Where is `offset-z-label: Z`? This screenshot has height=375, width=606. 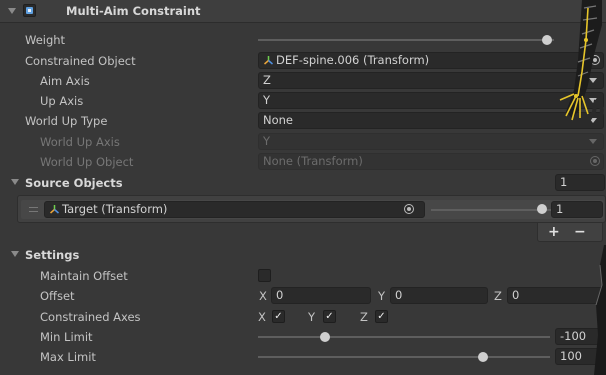
offset-z-label: Z is located at coordinates (498, 296).